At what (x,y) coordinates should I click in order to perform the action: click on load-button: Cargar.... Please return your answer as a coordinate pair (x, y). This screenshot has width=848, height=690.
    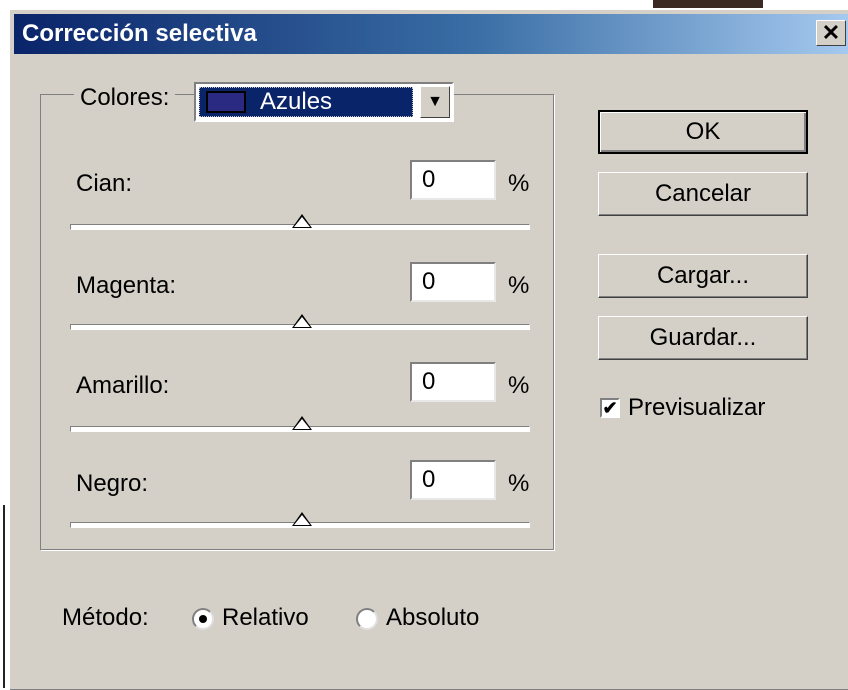
    Looking at the image, I should click on (703, 276).